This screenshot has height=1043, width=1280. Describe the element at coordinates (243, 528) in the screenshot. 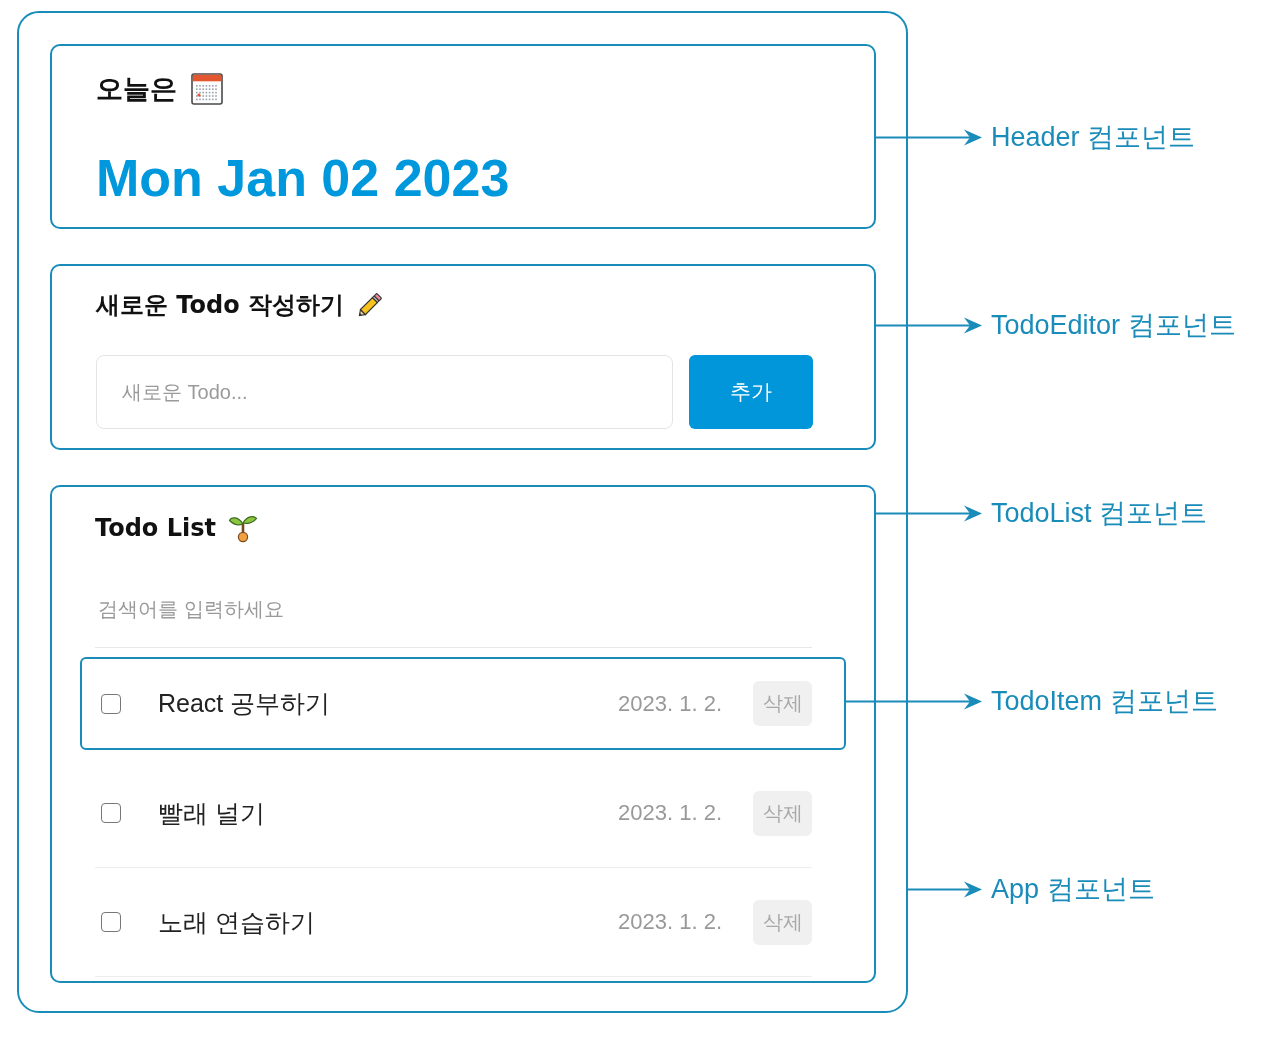

I see `sprout-icon` at that location.